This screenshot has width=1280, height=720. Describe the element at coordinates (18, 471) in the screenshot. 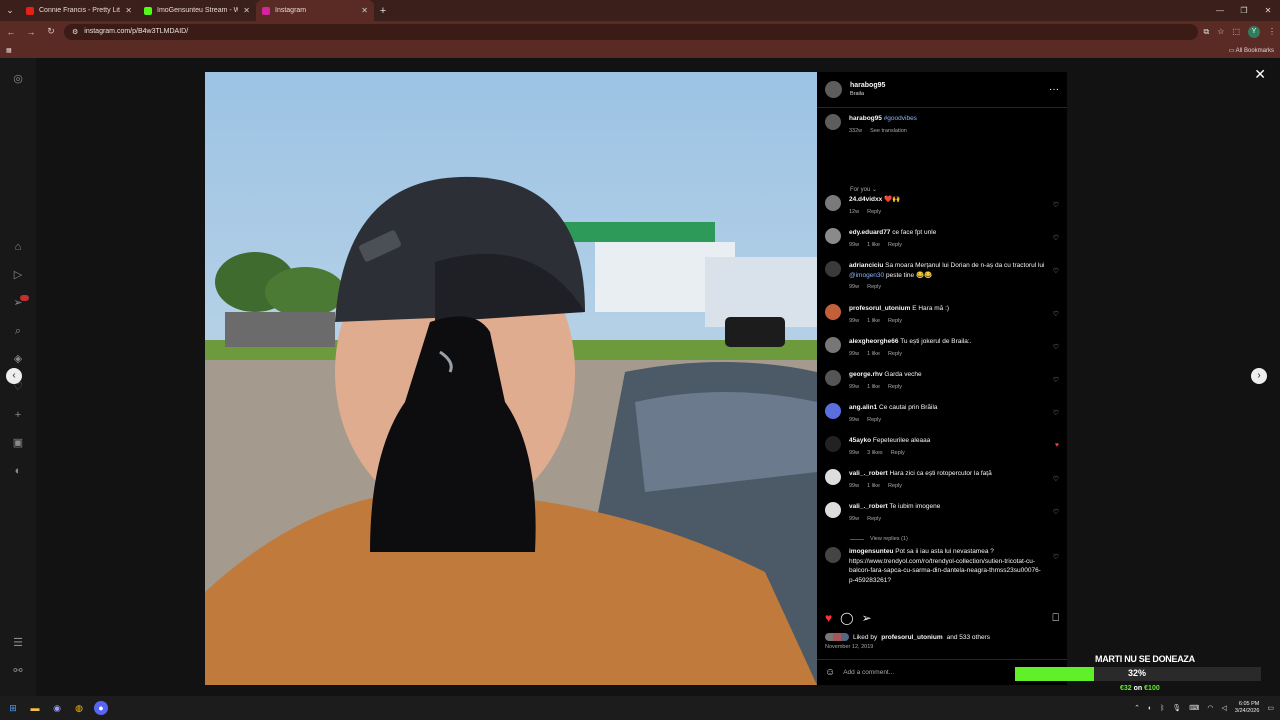

I see `profile-icon: ◐` at that location.